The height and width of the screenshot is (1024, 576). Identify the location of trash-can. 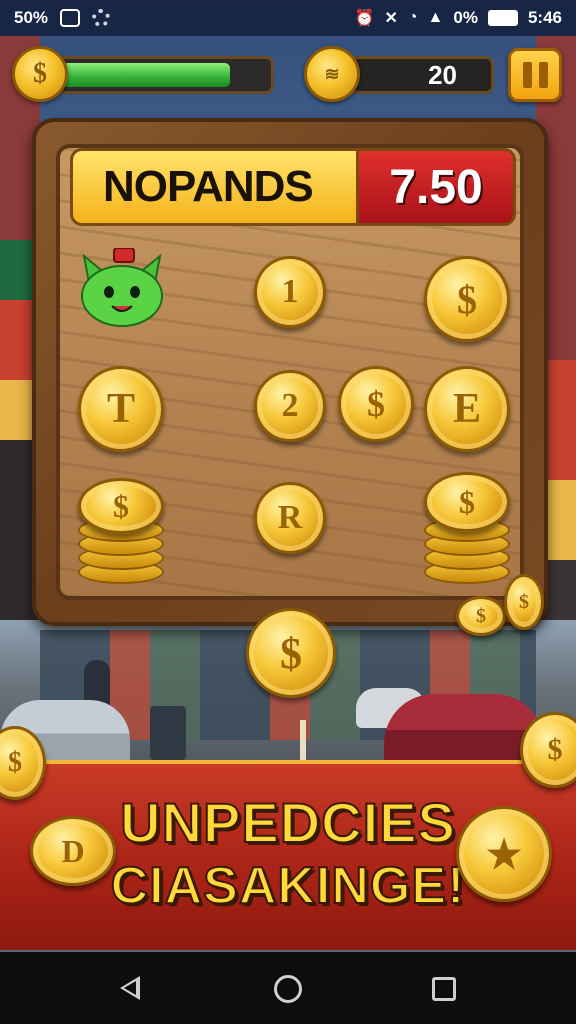
(168, 733).